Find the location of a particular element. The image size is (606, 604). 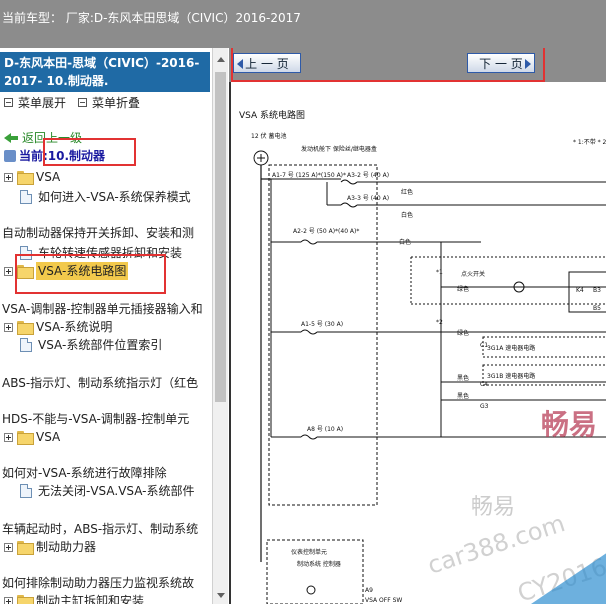

tree-item-label: 如何对-VSA-系统进行故障排除 is located at coordinates (84, 473).